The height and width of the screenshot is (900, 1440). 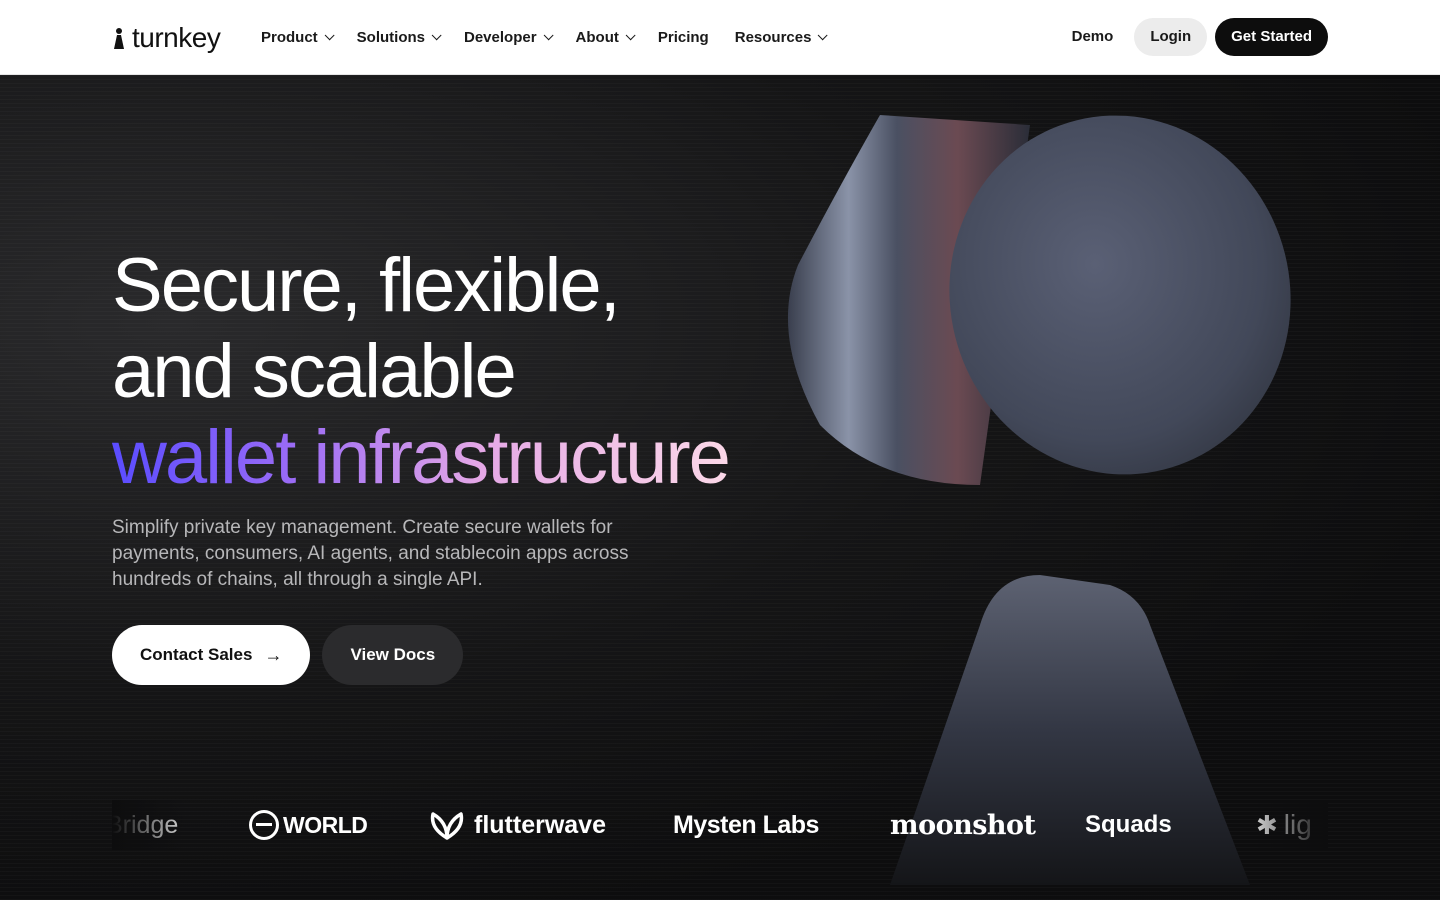 I want to click on partner-name: Bridge, so click(x=145, y=824).